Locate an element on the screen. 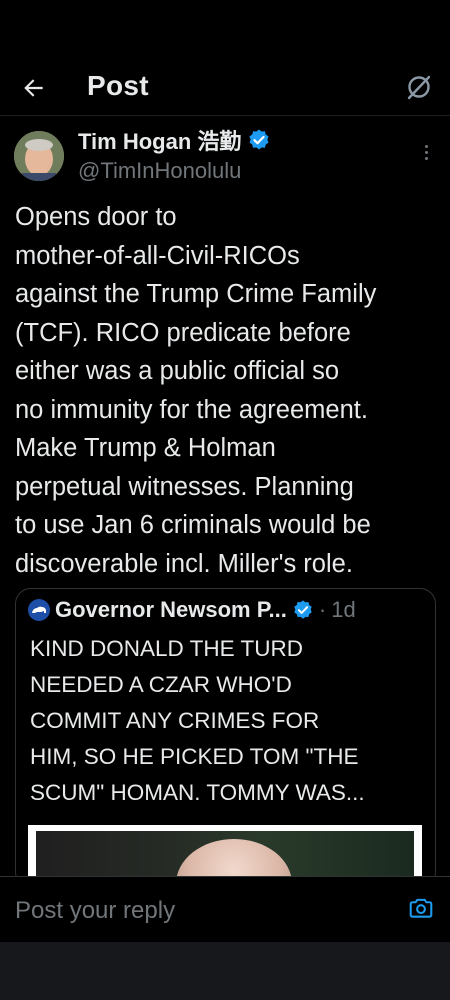  author-handle: @TimInHonolulu is located at coordinates (159, 171).